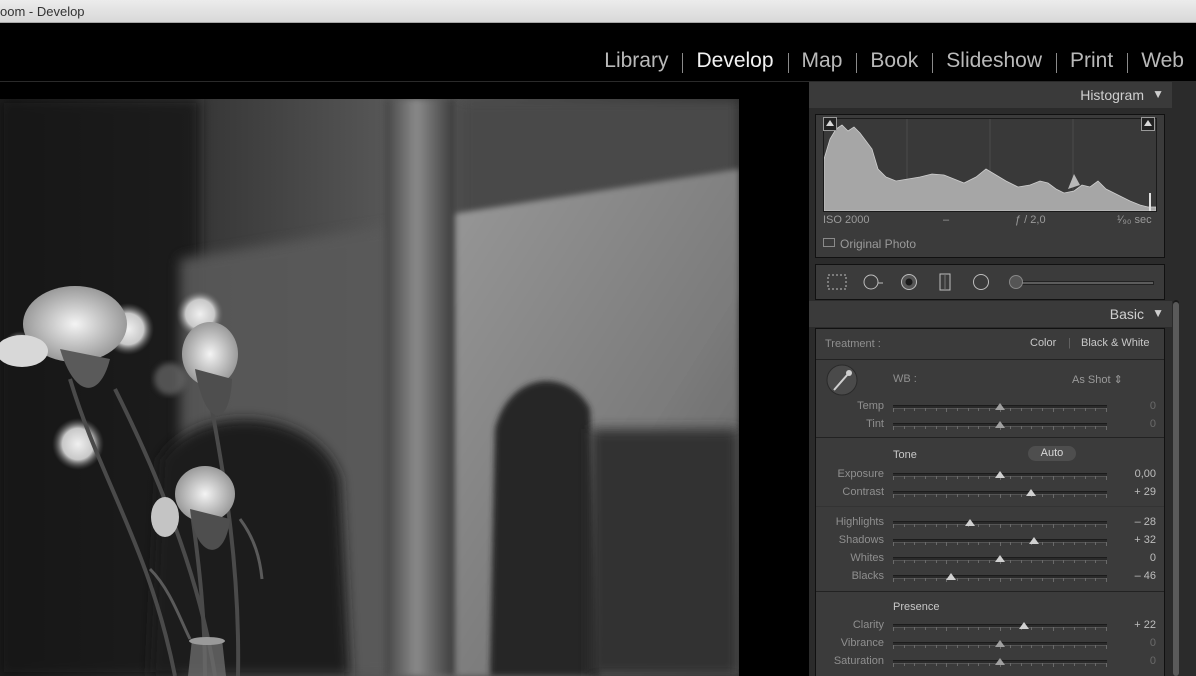 The image size is (1196, 676). Describe the element at coordinates (894, 61) in the screenshot. I see `module-book: Book` at that location.